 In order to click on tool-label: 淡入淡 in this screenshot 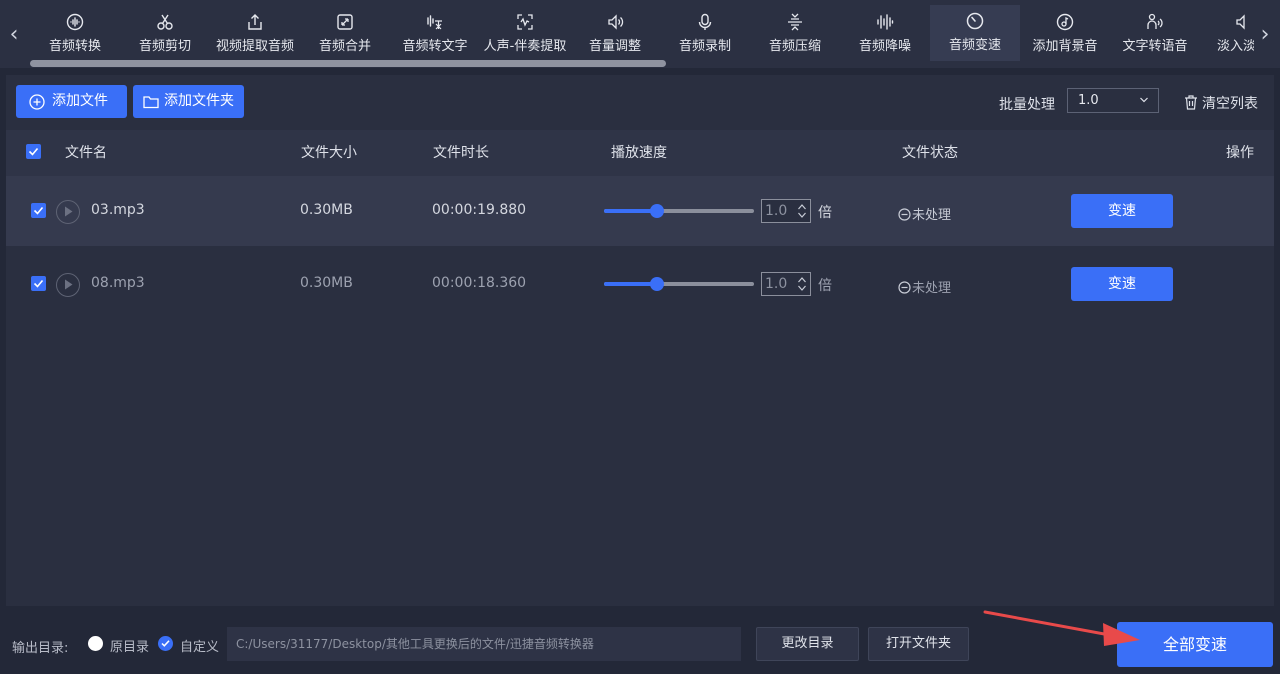, I will do `click(1235, 46)`.